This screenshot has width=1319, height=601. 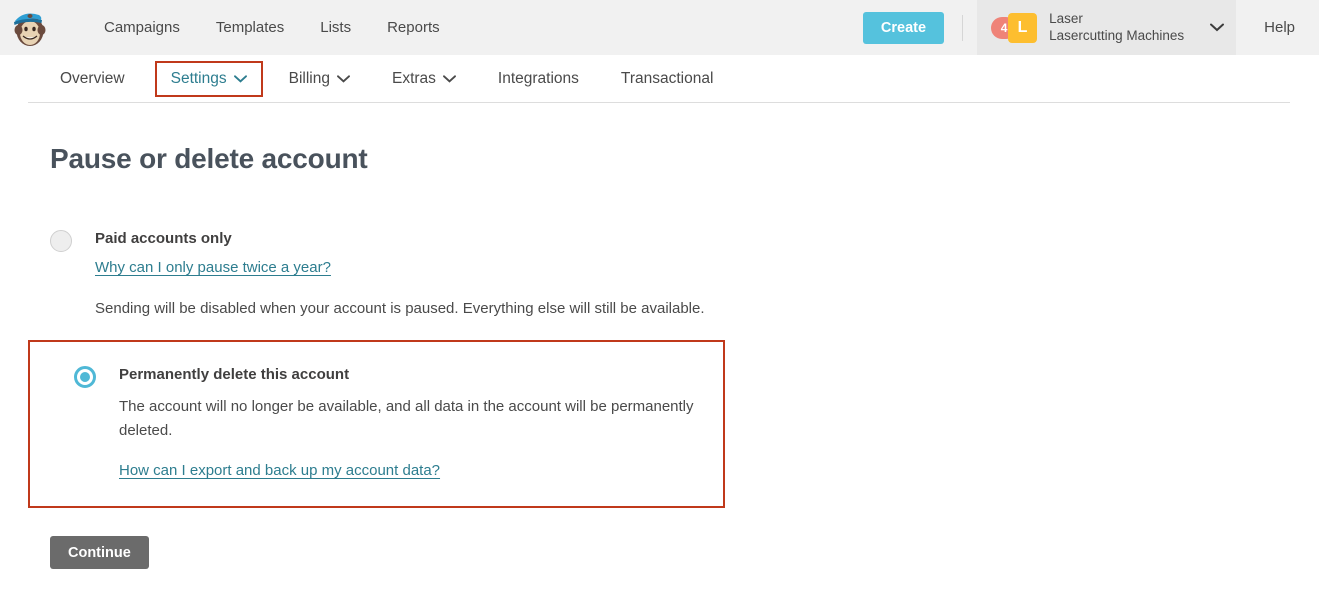 What do you see at coordinates (142, 27) in the screenshot?
I see `nav-item-campaigns: Campaigns` at bounding box center [142, 27].